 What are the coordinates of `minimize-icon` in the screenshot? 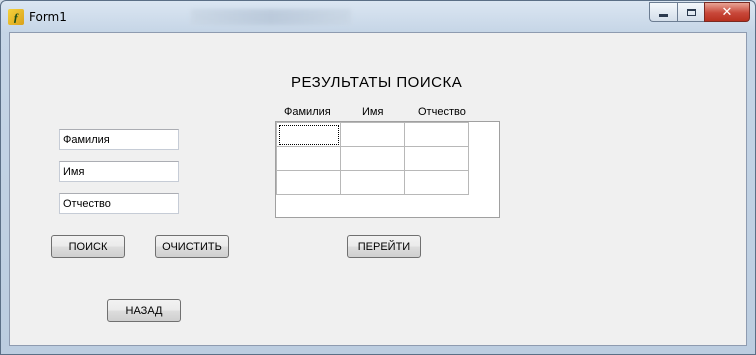 It's located at (663, 15).